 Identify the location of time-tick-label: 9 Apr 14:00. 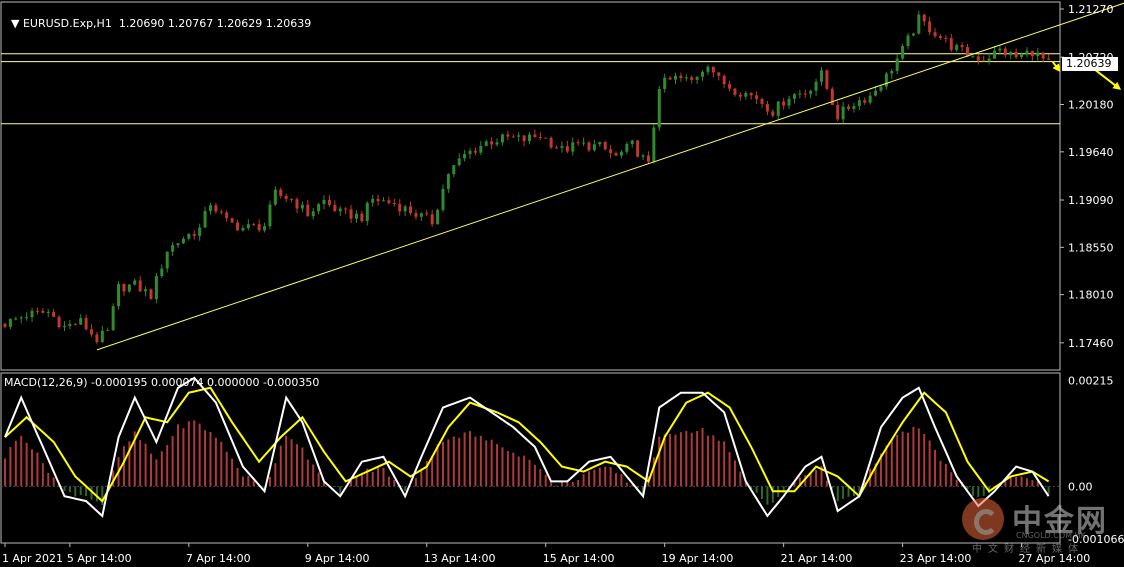
(337, 558).